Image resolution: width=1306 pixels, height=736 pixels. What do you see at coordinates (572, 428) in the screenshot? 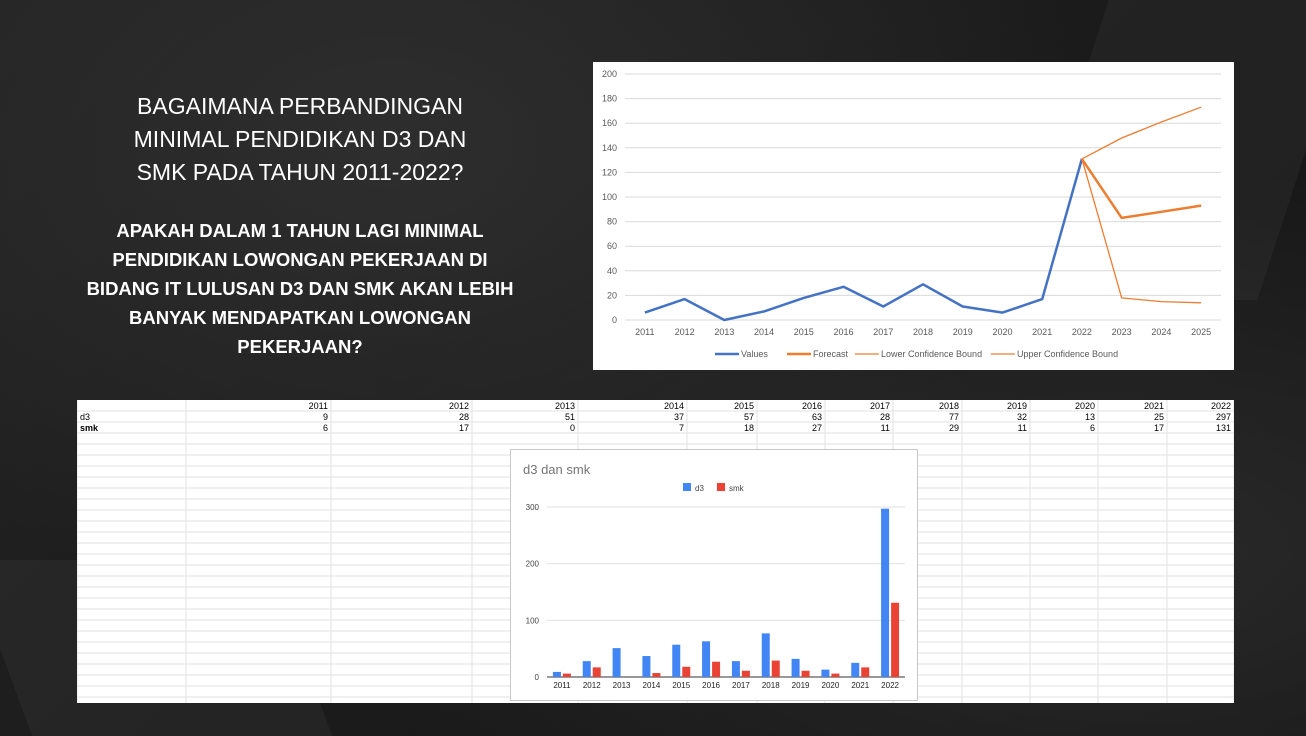
I see `table-cell: 0` at bounding box center [572, 428].